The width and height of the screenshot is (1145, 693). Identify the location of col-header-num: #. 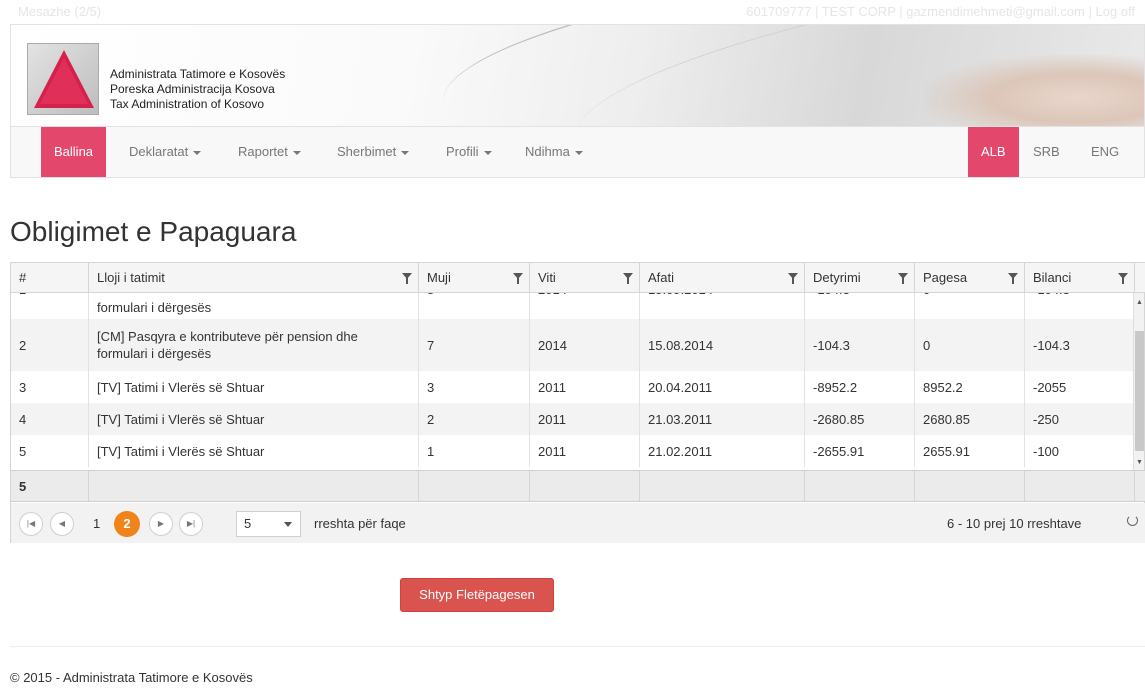
(50, 278).